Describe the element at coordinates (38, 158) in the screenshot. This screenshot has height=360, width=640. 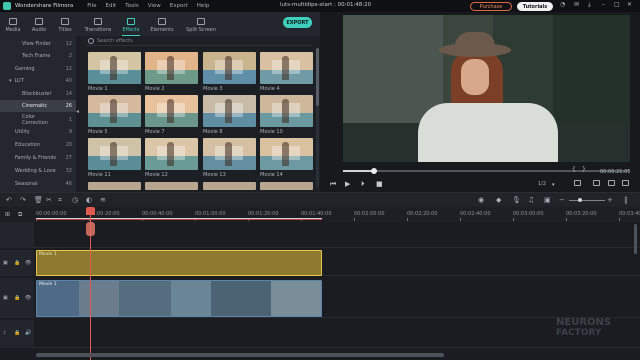
I see `category-family-friends: Family & Friends 27` at that location.